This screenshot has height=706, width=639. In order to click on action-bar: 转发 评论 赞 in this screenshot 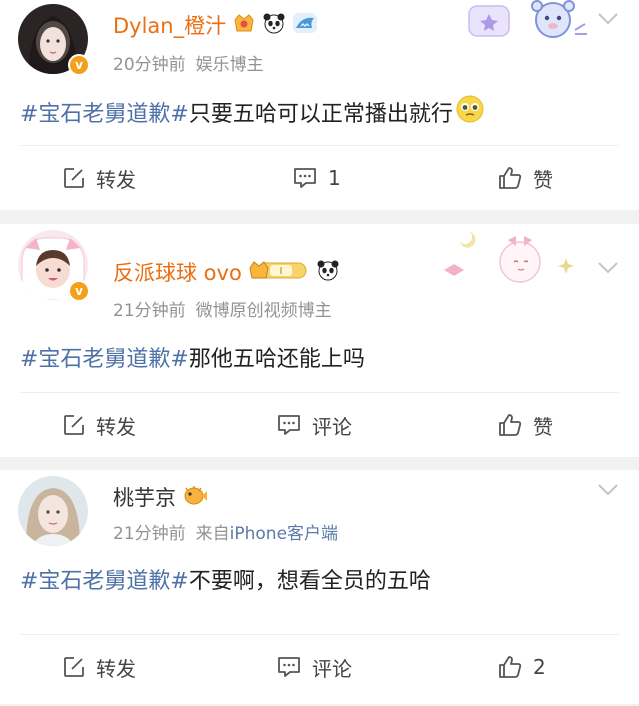, I will do `click(319, 425)`.